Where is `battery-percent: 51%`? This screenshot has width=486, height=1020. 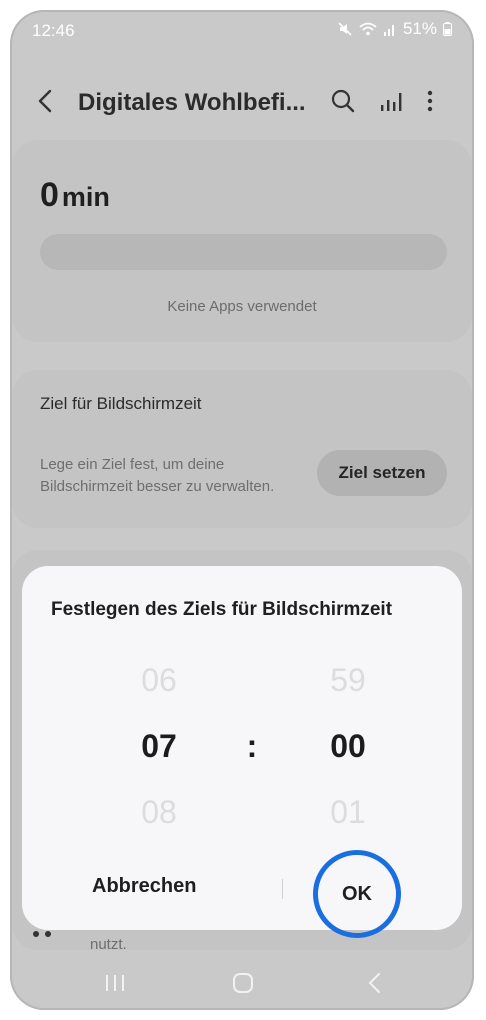
battery-percent: 51% is located at coordinates (419, 28).